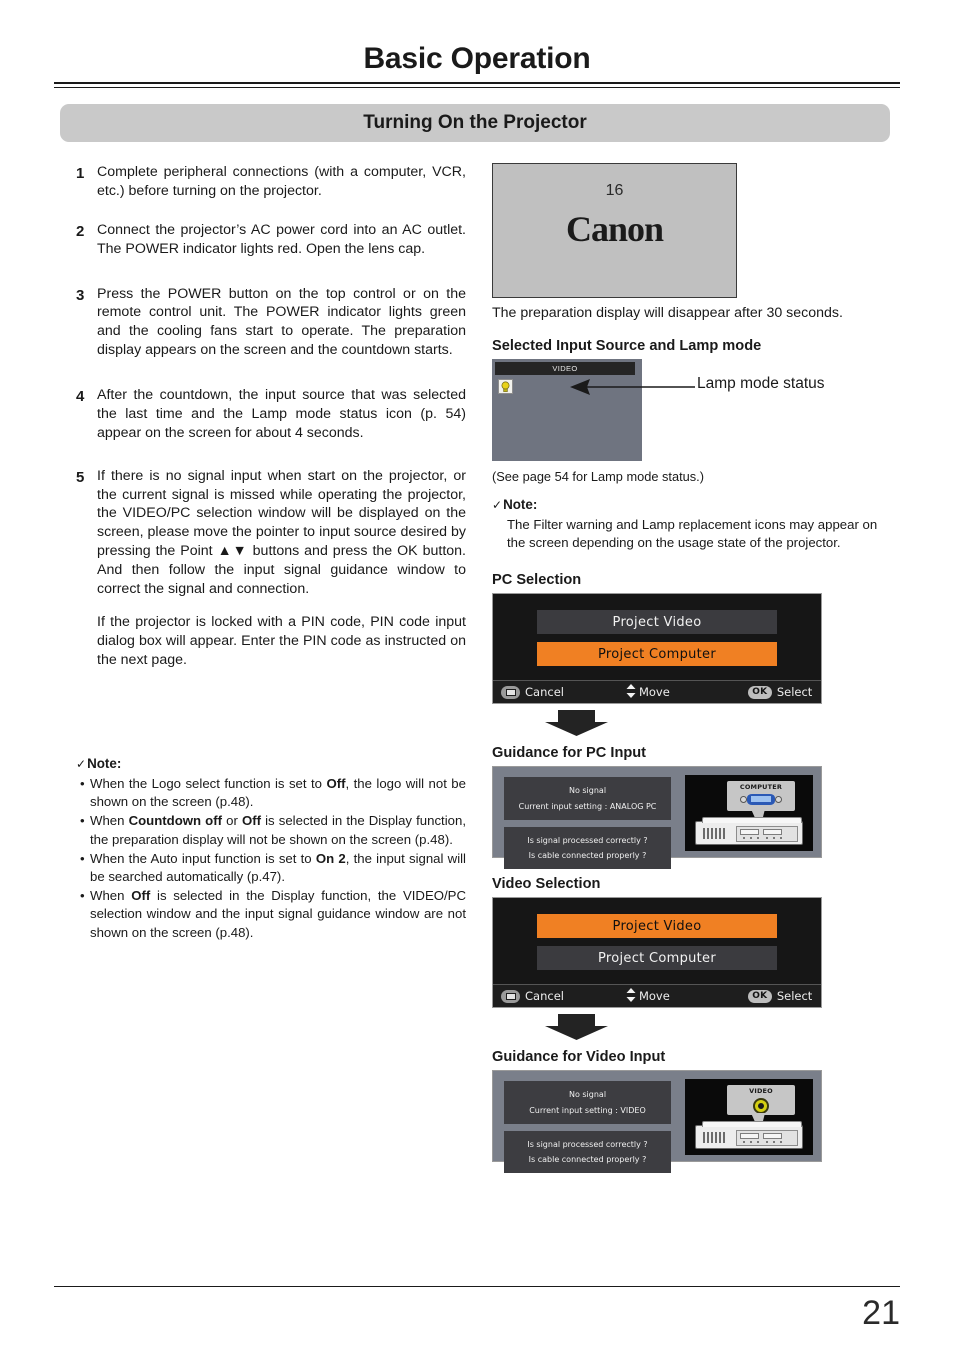 This screenshot has height=1354, width=954. Describe the element at coordinates (687, 505) in the screenshot. I see `note-heading: ✓Note:` at that location.